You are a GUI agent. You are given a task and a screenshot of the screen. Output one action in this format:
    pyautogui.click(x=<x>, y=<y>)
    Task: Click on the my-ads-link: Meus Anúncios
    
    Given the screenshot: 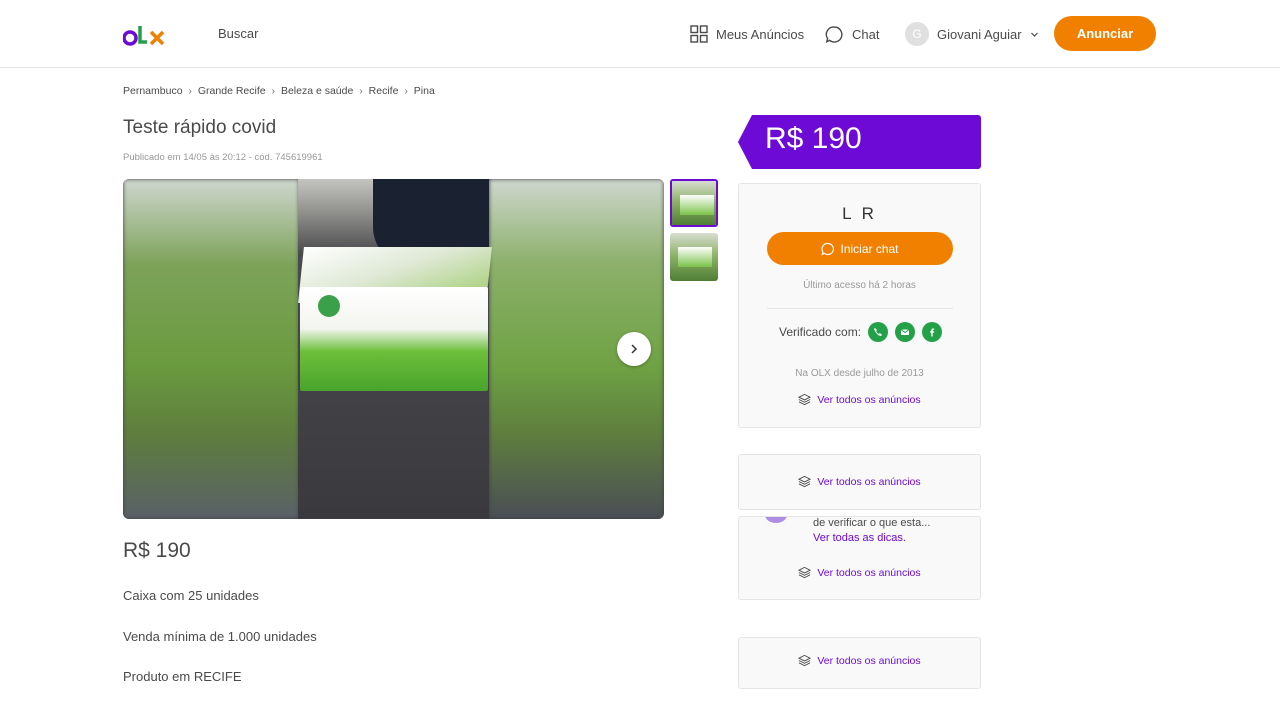 What is the action you would take?
    pyautogui.click(x=747, y=34)
    